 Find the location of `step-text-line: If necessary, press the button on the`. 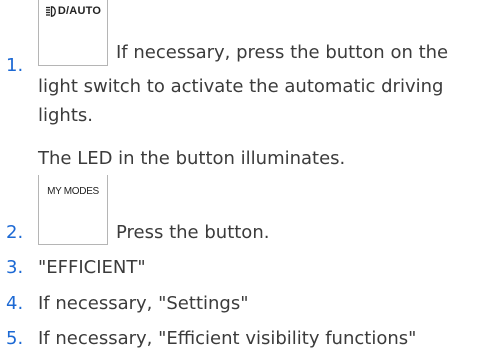

step-text-line: If necessary, press the button on the is located at coordinates (282, 52).